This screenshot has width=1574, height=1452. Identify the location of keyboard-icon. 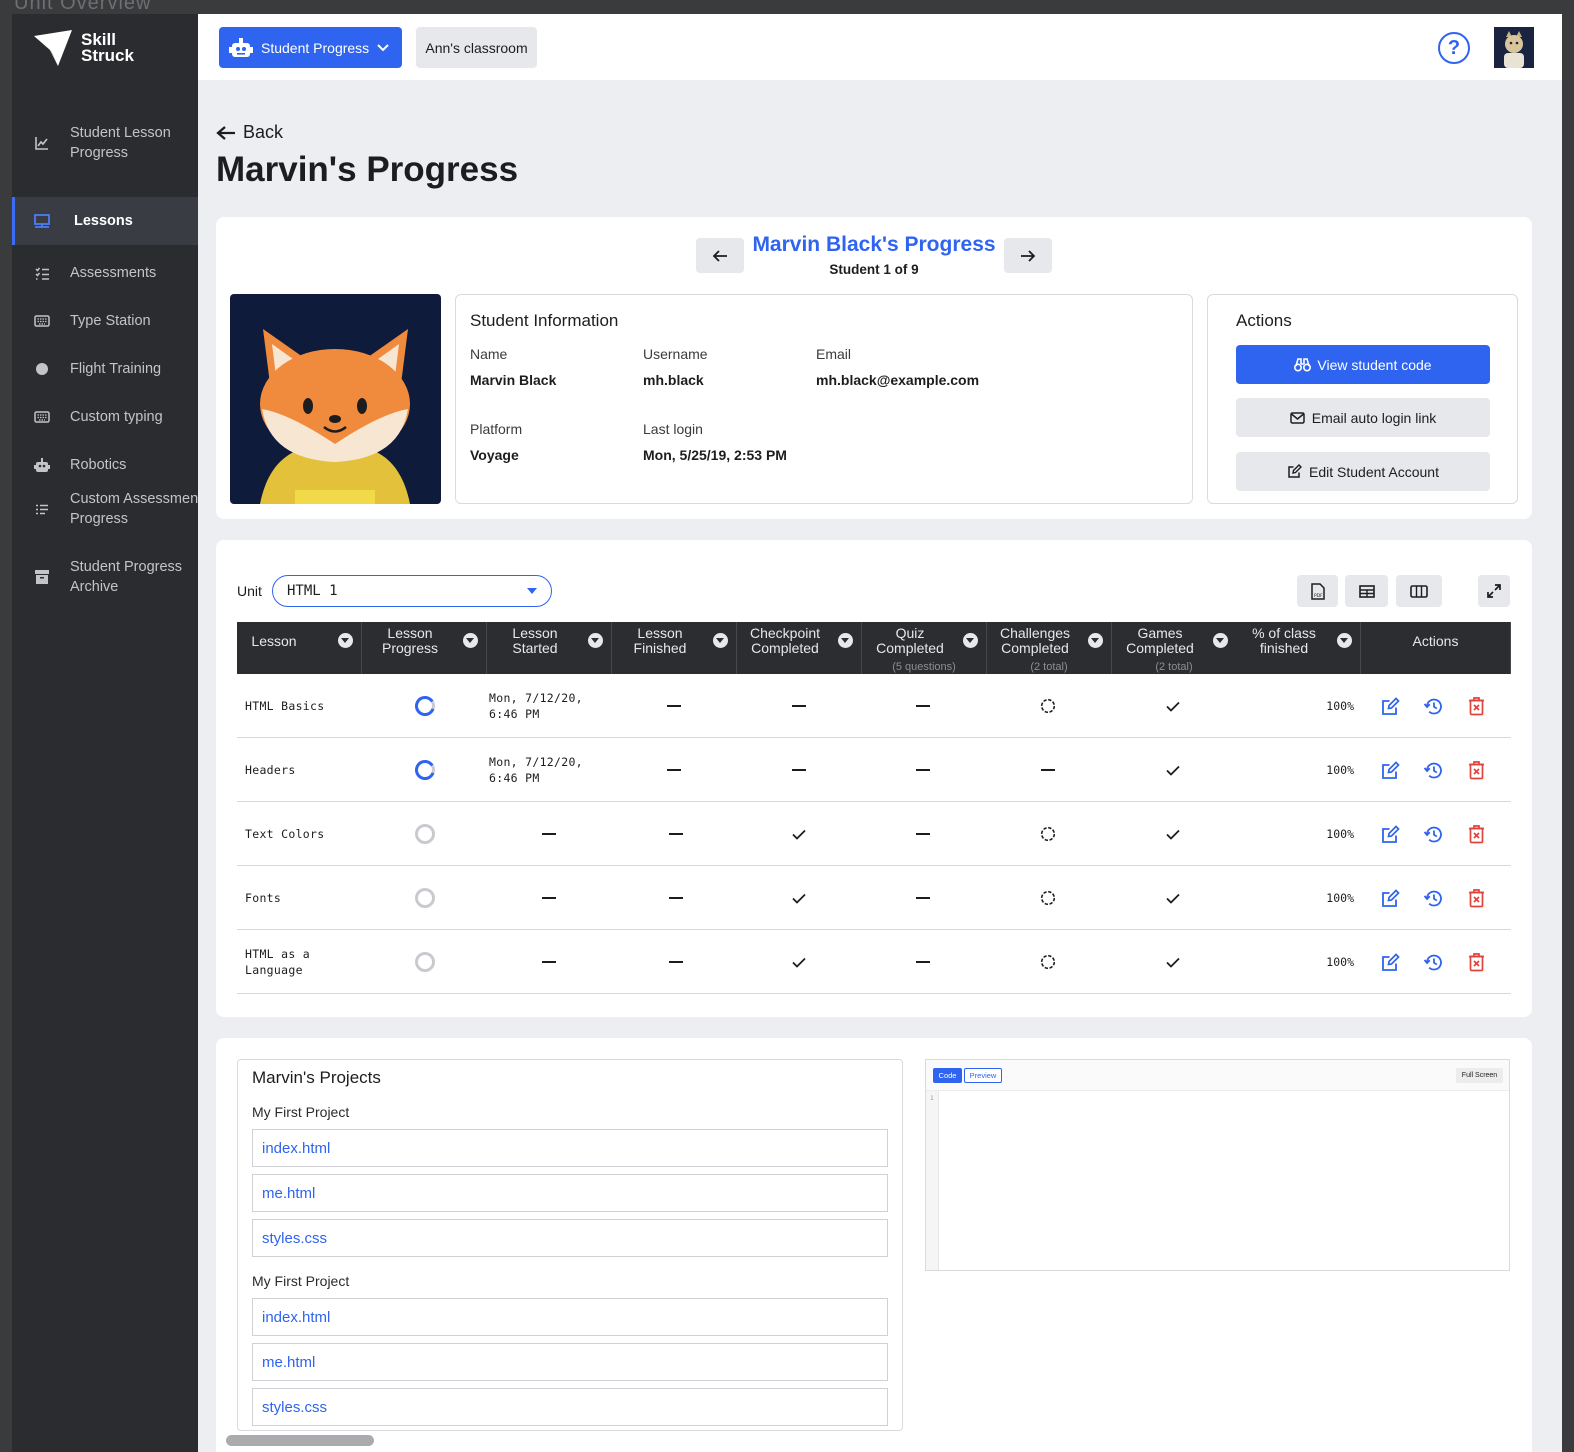
(42, 321).